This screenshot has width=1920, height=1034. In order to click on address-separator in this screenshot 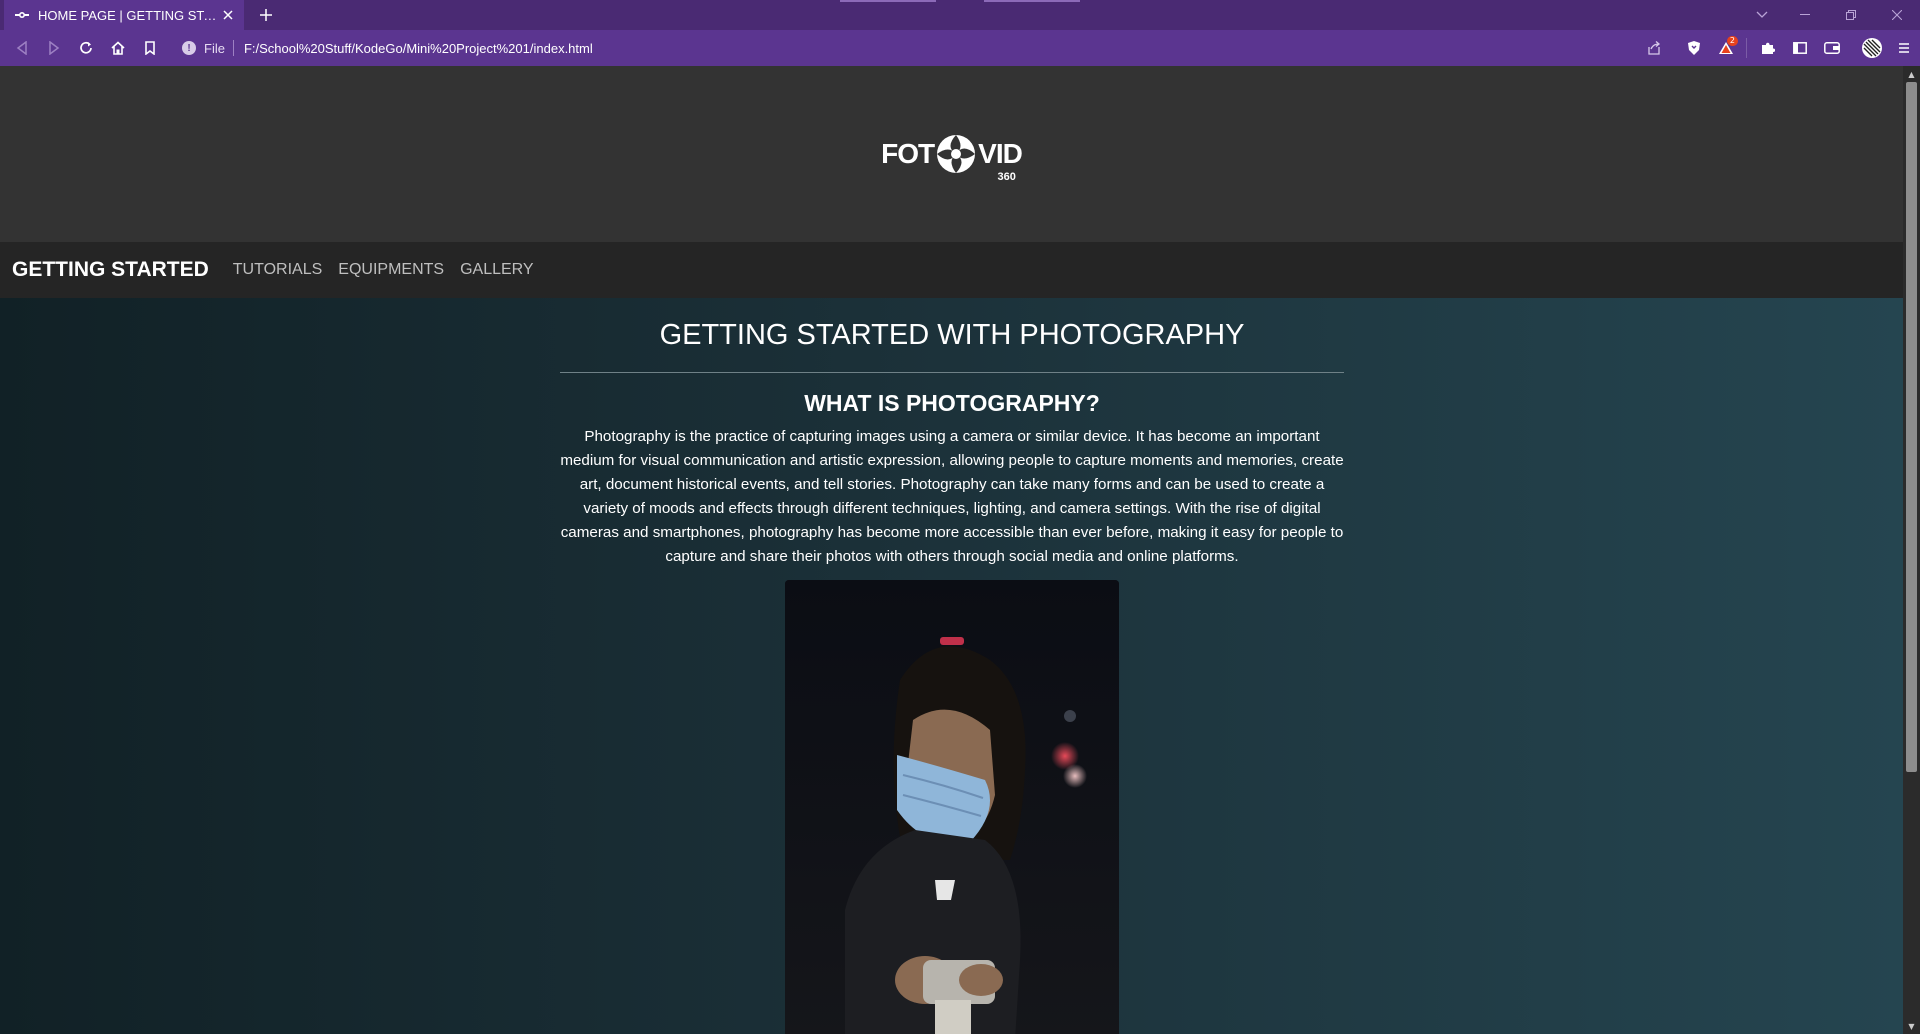, I will do `click(233, 48)`.